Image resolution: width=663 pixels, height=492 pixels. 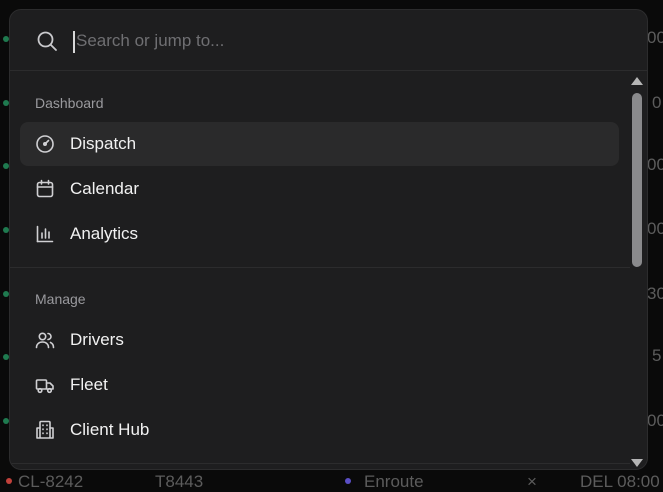 I want to click on menu-item-label: Dispatch, so click(x=103, y=143).